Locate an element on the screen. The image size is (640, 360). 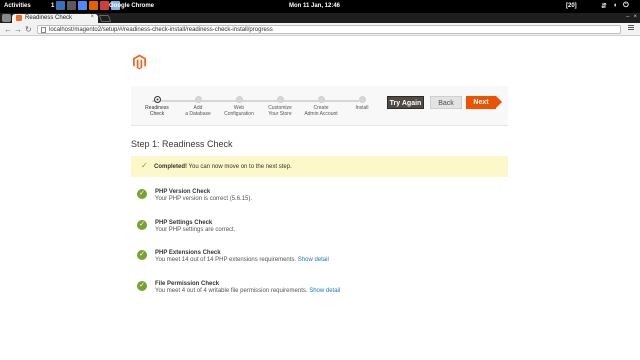
close-tab-icon: × is located at coordinates (92, 17).